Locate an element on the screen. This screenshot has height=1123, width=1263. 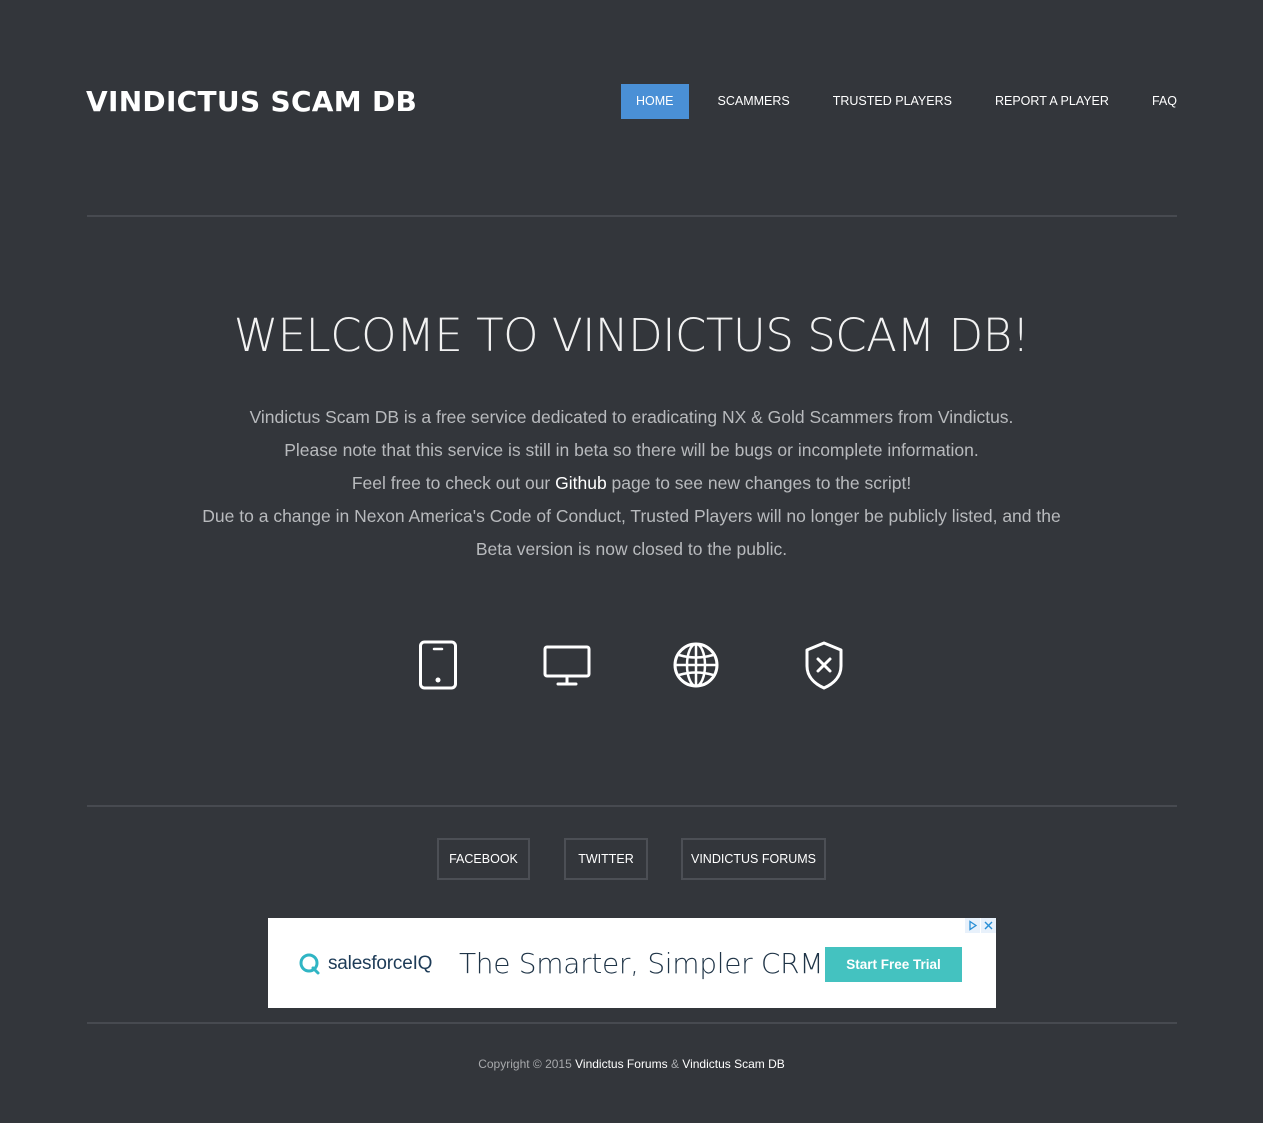
shield-x-icon is located at coordinates (824, 665).